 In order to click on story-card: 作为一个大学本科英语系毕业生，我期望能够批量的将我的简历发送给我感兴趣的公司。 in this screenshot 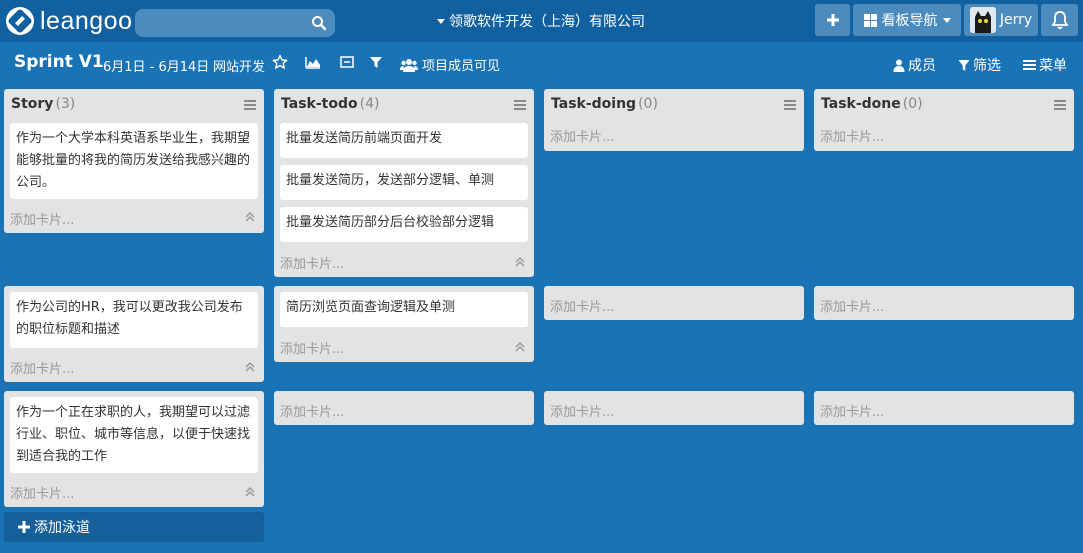, I will do `click(134, 161)`.